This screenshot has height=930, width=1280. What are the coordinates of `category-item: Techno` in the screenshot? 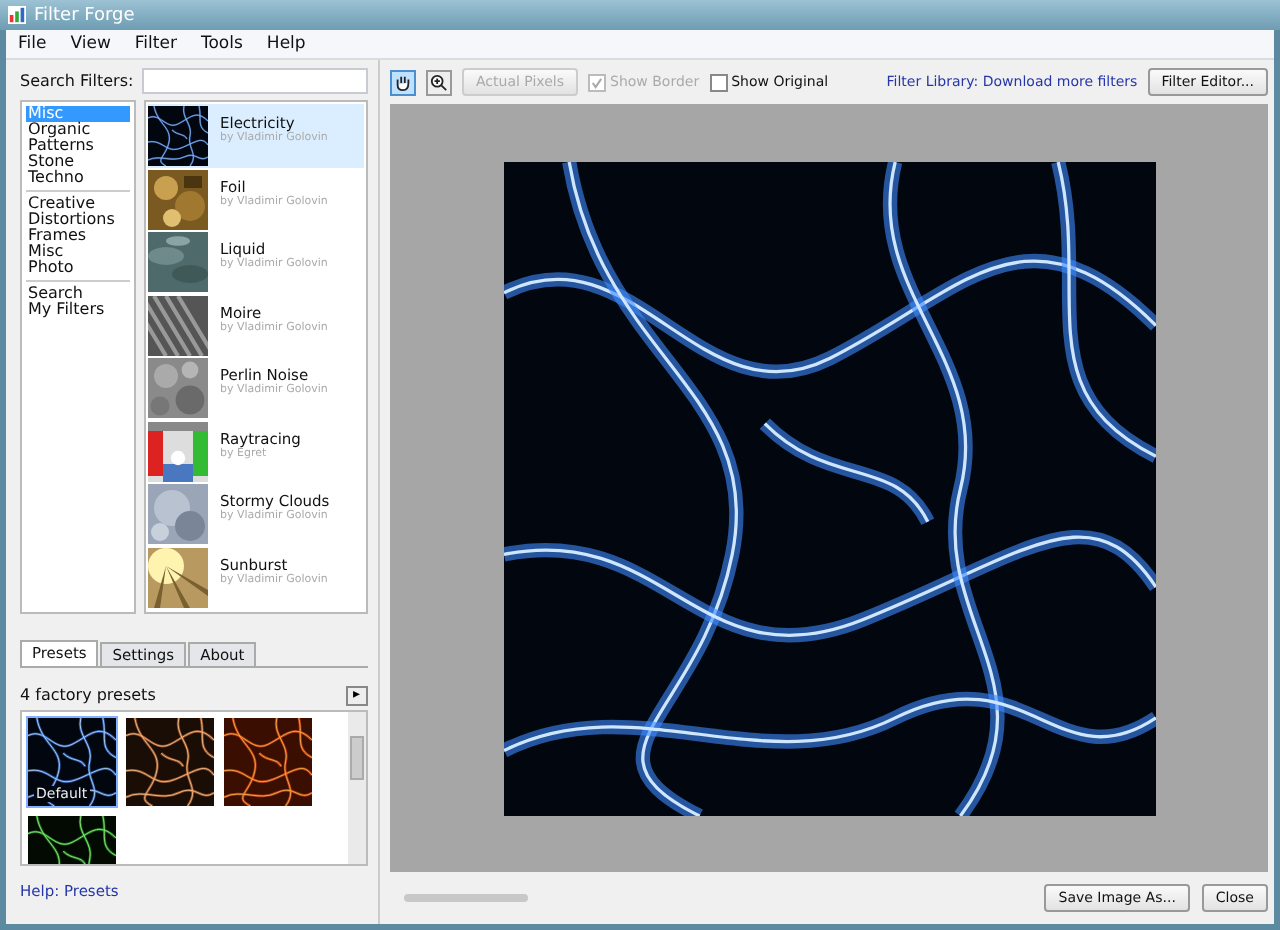 It's located at (78, 178).